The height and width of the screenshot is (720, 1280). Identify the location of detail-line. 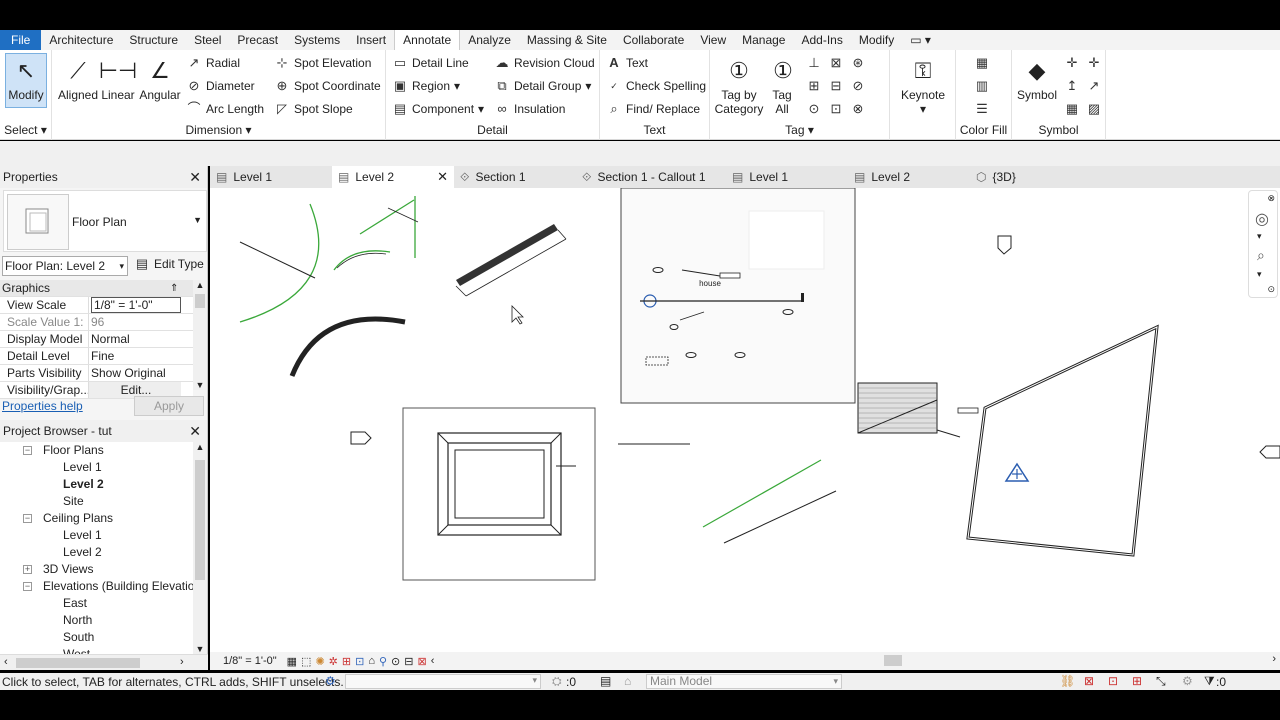
(780, 517).